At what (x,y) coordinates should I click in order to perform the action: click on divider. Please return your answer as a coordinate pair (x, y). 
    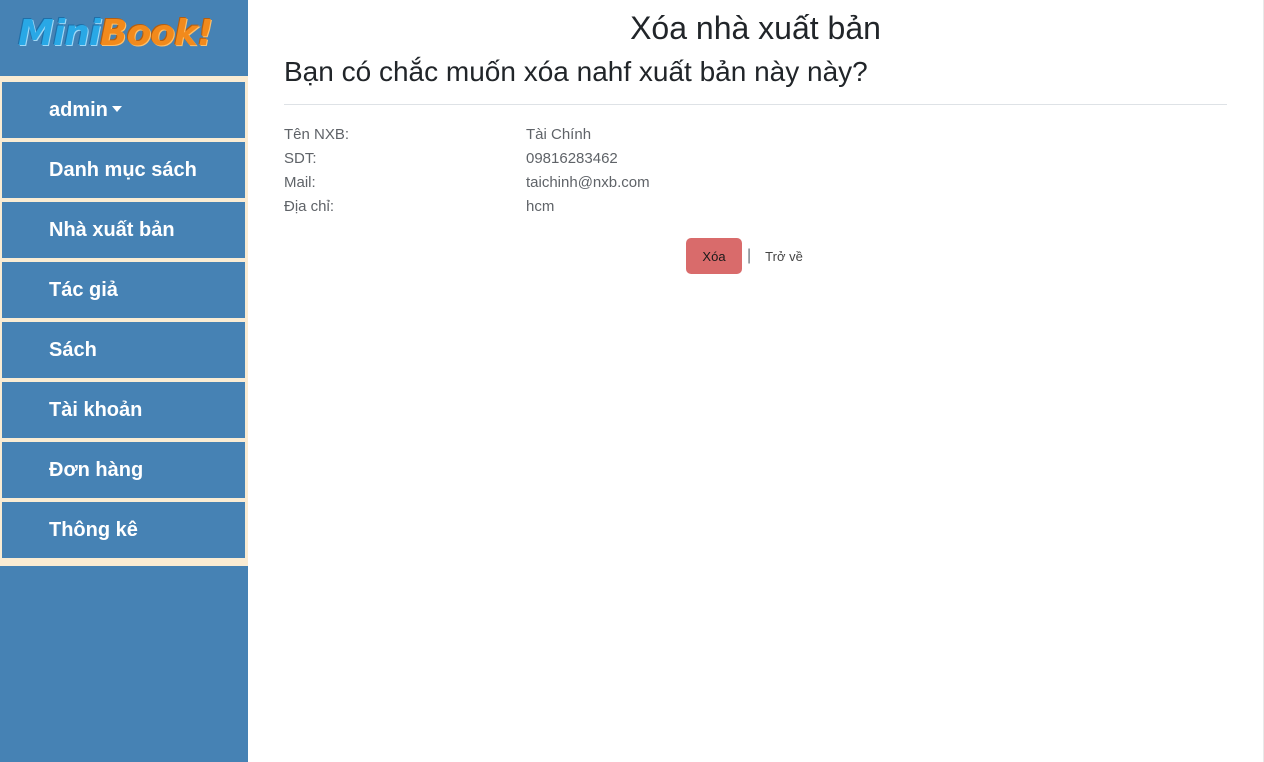
    Looking at the image, I should click on (755, 104).